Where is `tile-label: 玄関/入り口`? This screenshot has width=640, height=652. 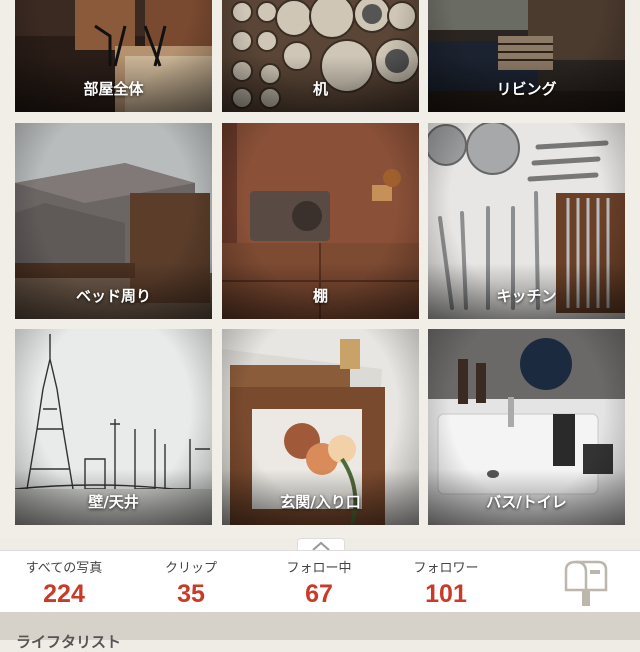 tile-label: 玄関/入り口 is located at coordinates (320, 502).